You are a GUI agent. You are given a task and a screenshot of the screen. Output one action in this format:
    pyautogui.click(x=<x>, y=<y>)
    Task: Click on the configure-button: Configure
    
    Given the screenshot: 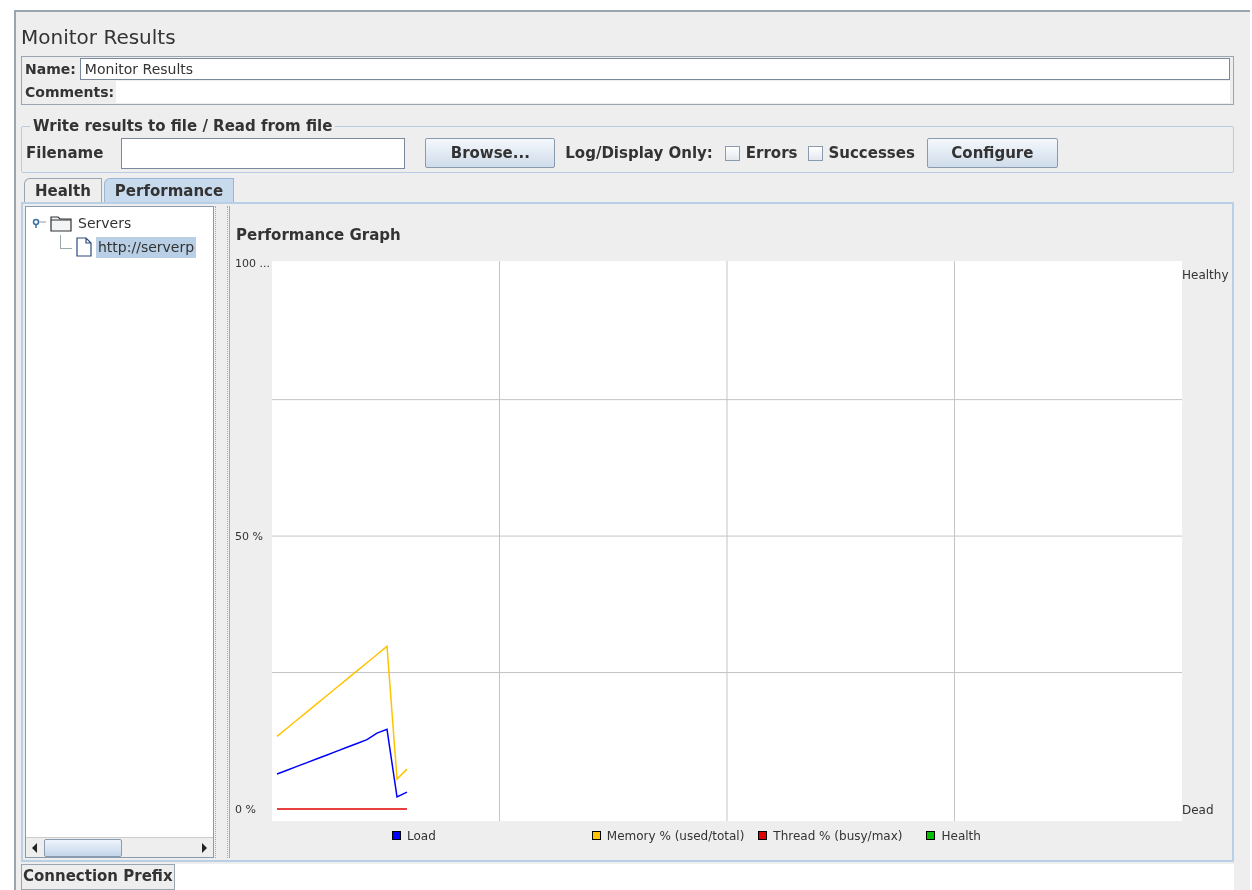 What is the action you would take?
    pyautogui.click(x=992, y=153)
    